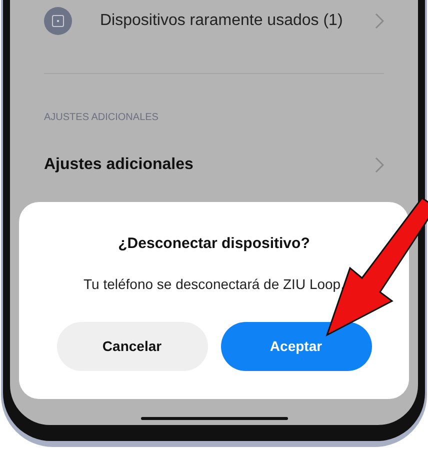 The image size is (428, 450). Describe the element at coordinates (214, 284) in the screenshot. I see `dialog-message: Tu teléfono se desconectará de ZIU Loop.` at that location.